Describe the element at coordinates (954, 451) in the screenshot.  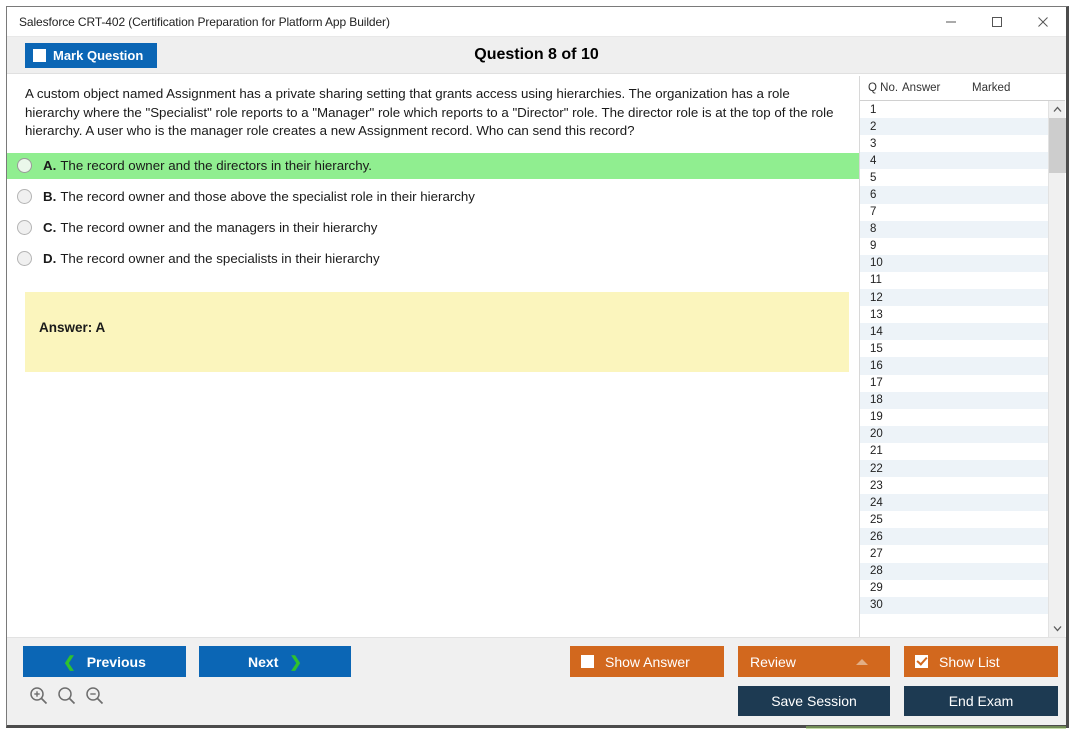
I see `question-list-row: 21` at that location.